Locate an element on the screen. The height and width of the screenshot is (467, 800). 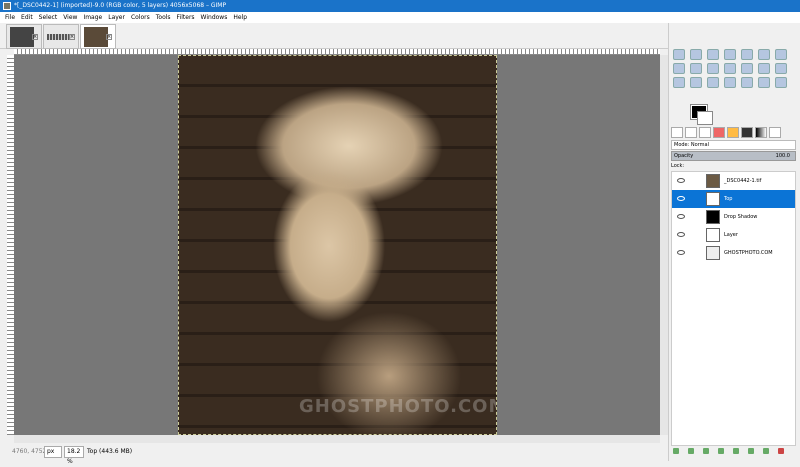
vertical-ruler is located at coordinates (10, 245).